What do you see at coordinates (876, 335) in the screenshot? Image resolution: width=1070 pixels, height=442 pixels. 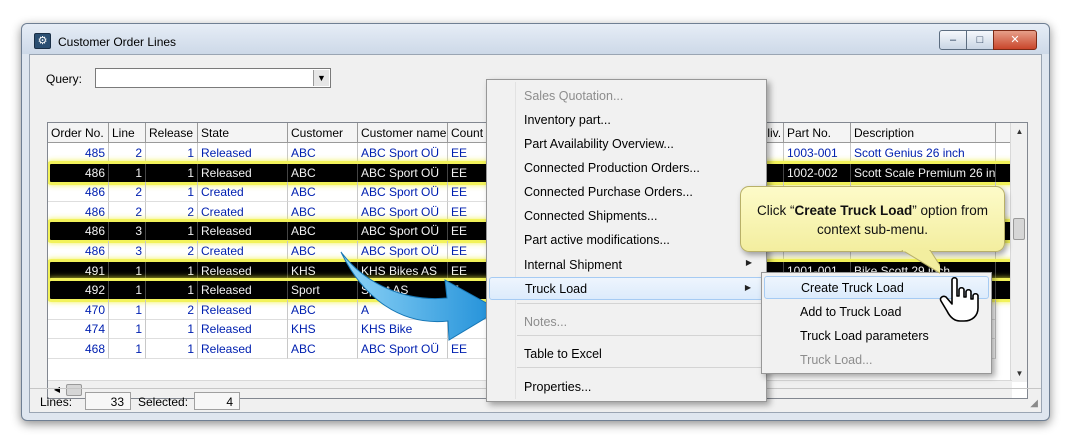 I see `submenu-item-truck-load-parameters: Truck Load parameters` at bounding box center [876, 335].